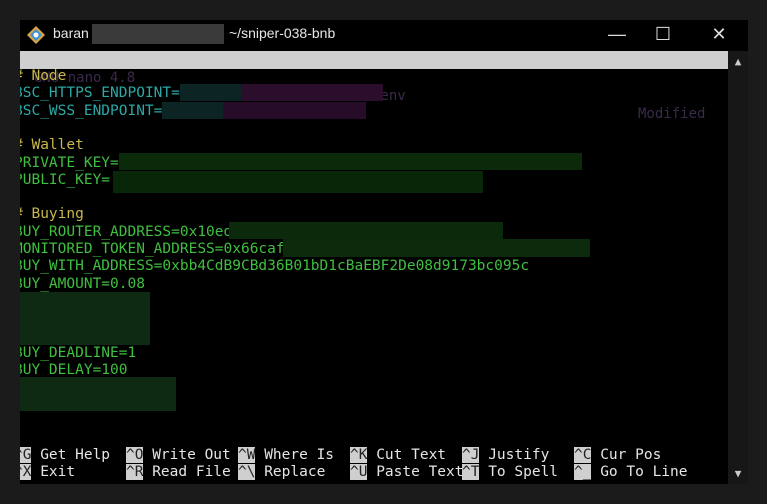  I want to click on shortcut-key: ^\, so click(247, 472).